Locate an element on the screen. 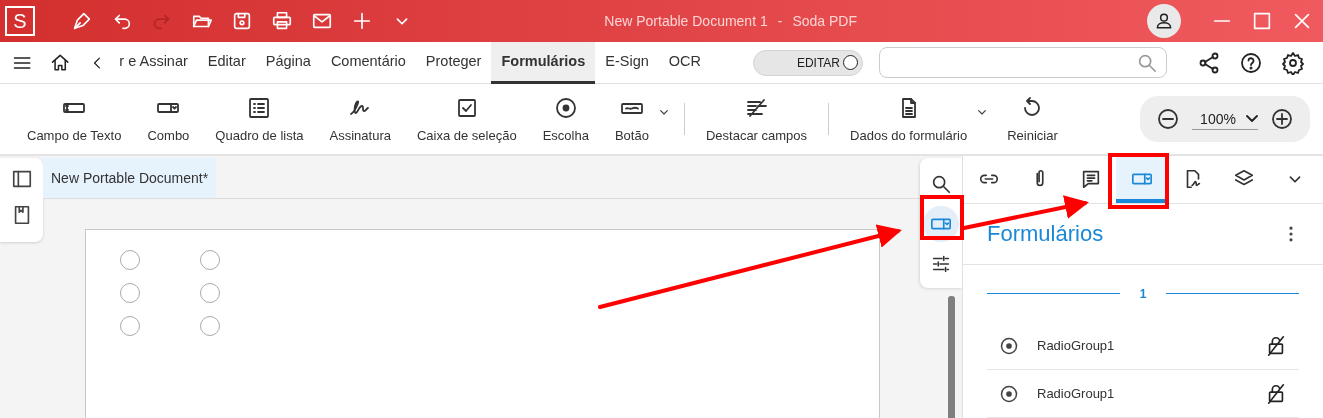 Image resolution: width=1323 pixels, height=418 pixels. scrollbar is located at coordinates (951, 357).